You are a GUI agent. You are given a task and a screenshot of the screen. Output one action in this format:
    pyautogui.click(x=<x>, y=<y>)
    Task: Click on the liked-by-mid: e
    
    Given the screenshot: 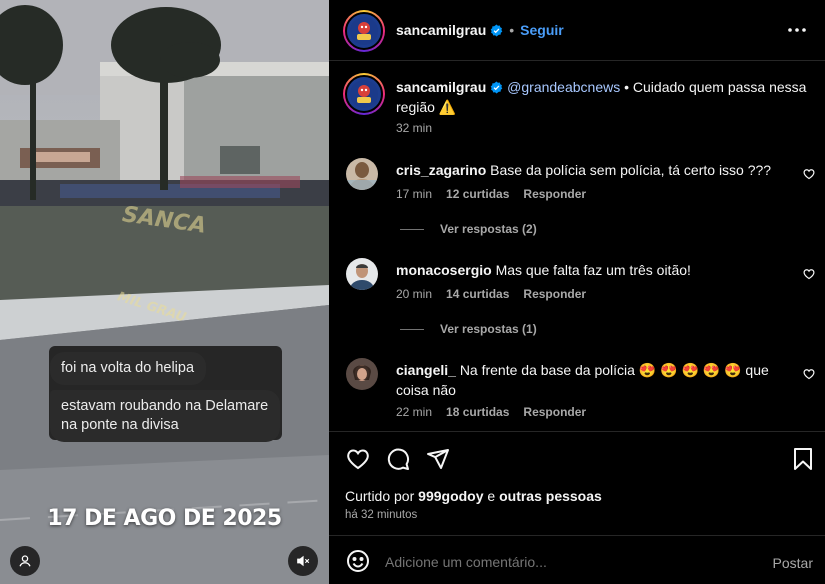 What is the action you would take?
    pyautogui.click(x=491, y=496)
    